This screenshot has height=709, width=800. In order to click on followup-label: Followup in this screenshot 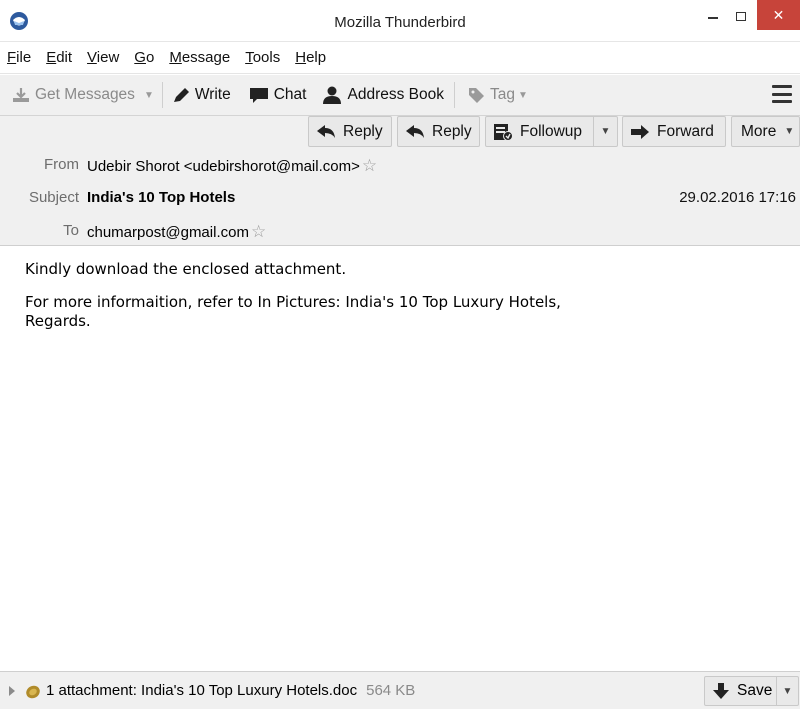, I will do `click(551, 131)`.